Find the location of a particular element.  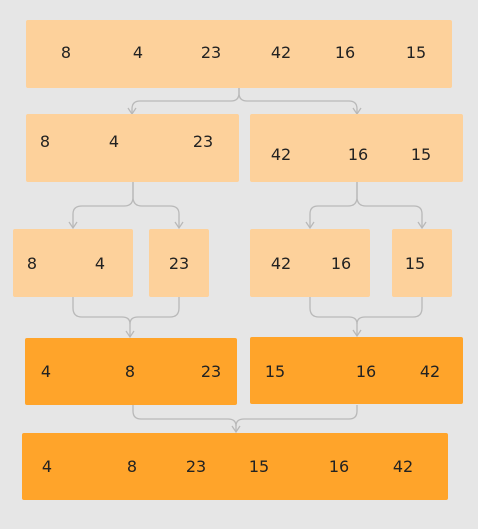

sorted-box-right-half: 15 16 42 is located at coordinates (356, 370).